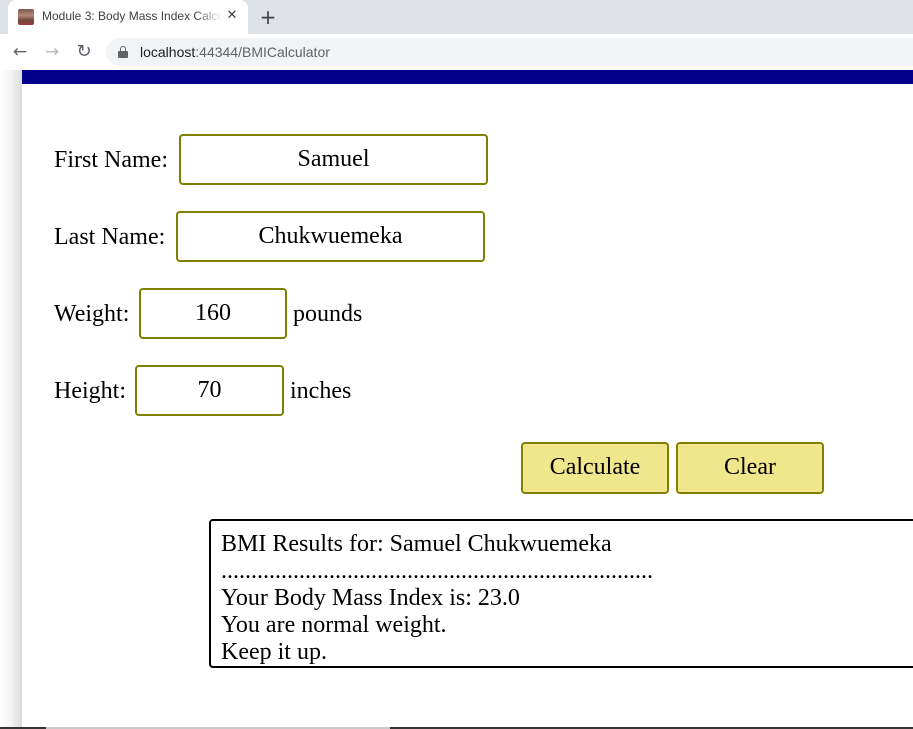 Image resolution: width=913 pixels, height=729 pixels. What do you see at coordinates (90, 391) in the screenshot?
I see `height-label: Height:` at bounding box center [90, 391].